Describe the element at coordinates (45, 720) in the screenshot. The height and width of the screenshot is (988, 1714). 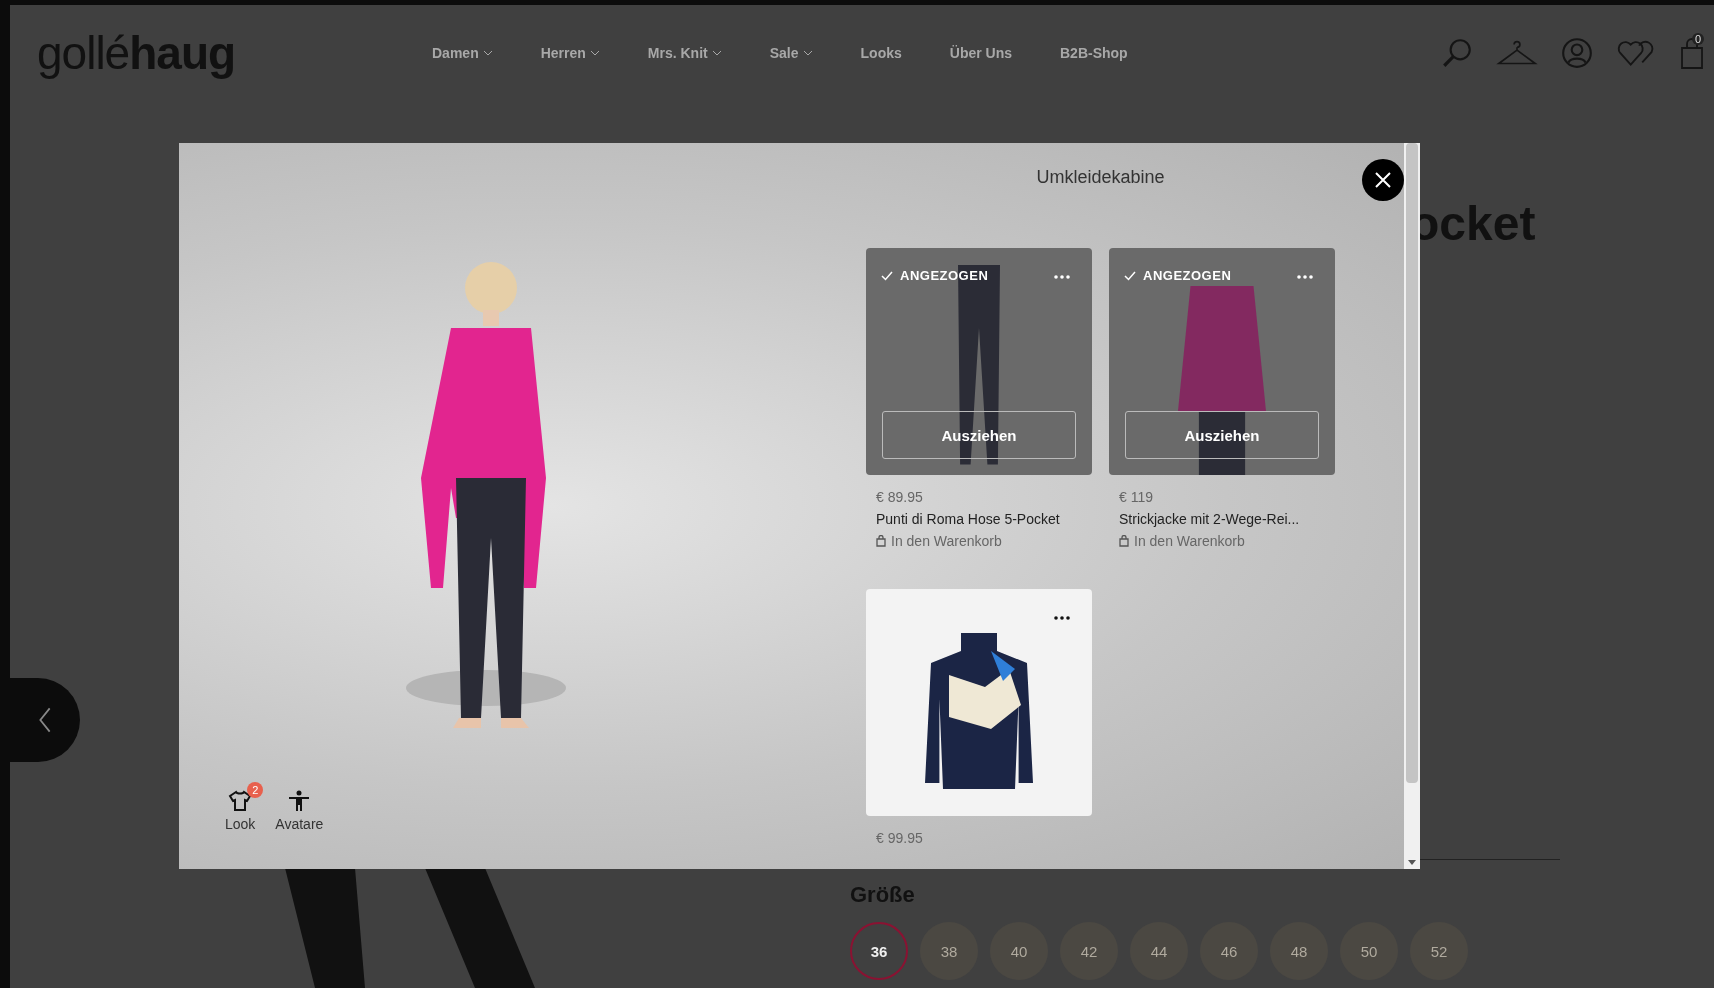
I see `chevron-left-icon` at that location.